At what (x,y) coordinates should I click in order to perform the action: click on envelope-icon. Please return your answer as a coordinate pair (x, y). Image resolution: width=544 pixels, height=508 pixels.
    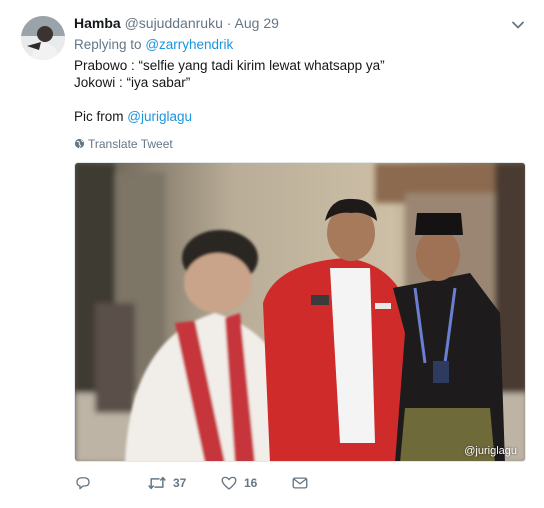
    Looking at the image, I should click on (300, 483).